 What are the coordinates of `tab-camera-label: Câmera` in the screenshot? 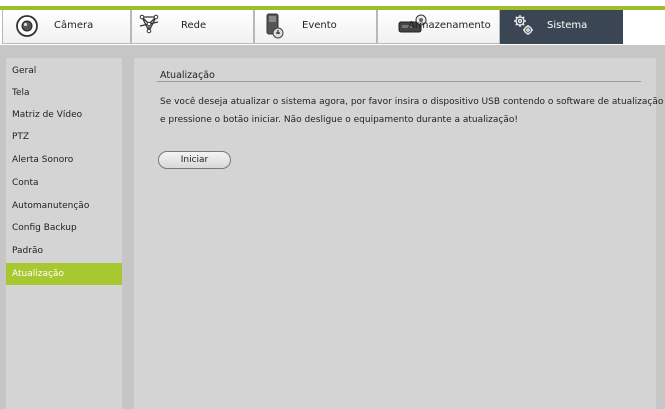 It's located at (74, 25).